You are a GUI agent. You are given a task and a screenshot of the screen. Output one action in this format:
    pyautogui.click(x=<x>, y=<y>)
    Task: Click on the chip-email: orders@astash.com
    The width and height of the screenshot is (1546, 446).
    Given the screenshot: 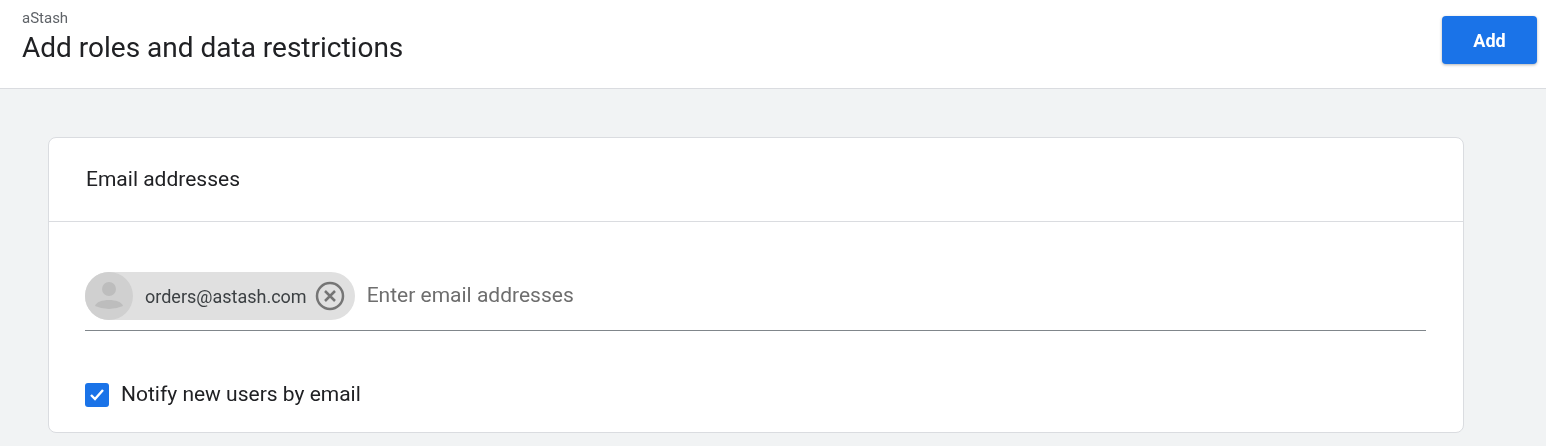 What is the action you would take?
    pyautogui.click(x=226, y=296)
    